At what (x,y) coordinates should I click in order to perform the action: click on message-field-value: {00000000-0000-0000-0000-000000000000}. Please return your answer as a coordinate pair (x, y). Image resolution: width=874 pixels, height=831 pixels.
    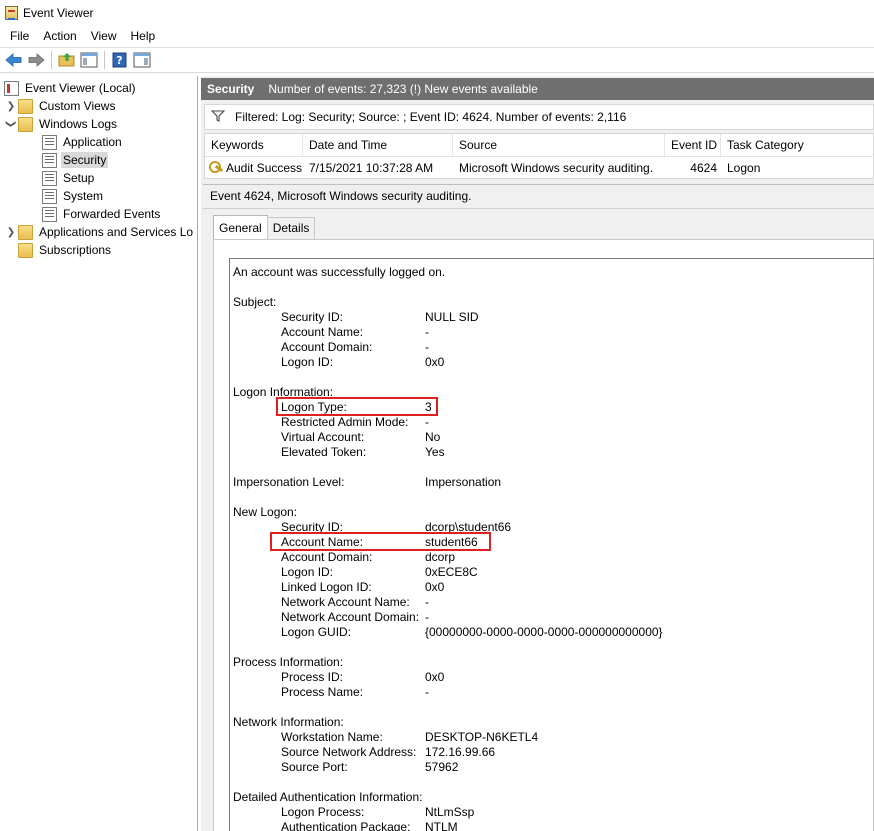
    Looking at the image, I should click on (544, 632).